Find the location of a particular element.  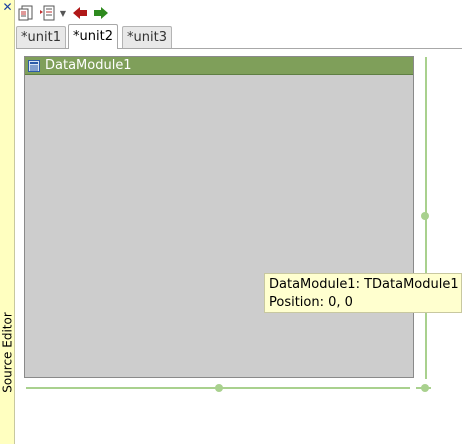

source-editor-dock: ✕ Source Editor is located at coordinates (7, 222).